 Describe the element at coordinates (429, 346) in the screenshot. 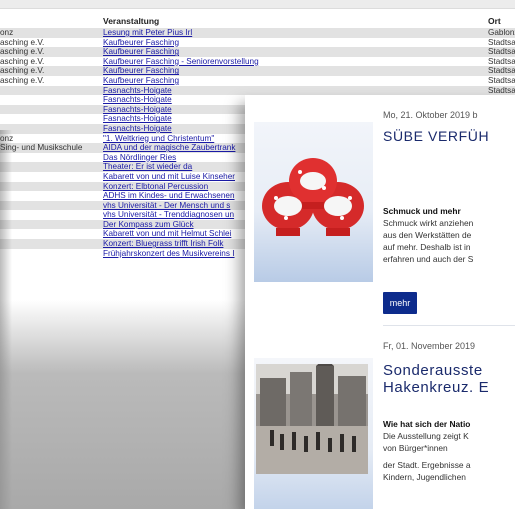

I see `news-date: Fr, 01. November 2019` at that location.